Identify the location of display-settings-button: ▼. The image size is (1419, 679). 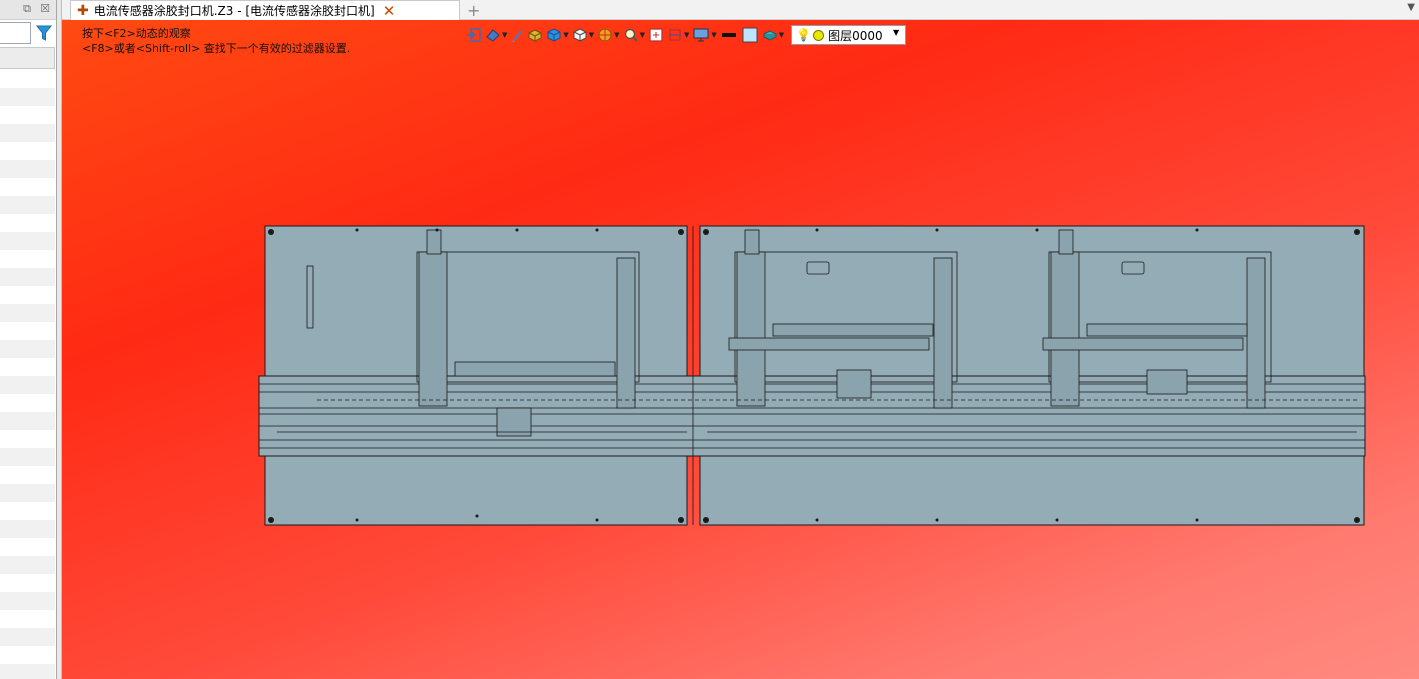
(704, 35).